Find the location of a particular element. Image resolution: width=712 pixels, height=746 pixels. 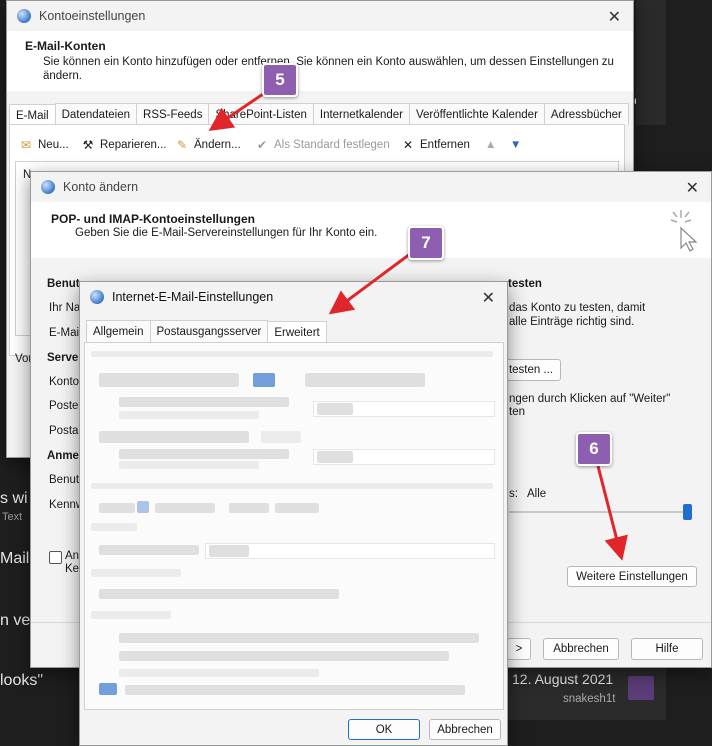

arrow-to-more-settings is located at coordinates (612, 513).